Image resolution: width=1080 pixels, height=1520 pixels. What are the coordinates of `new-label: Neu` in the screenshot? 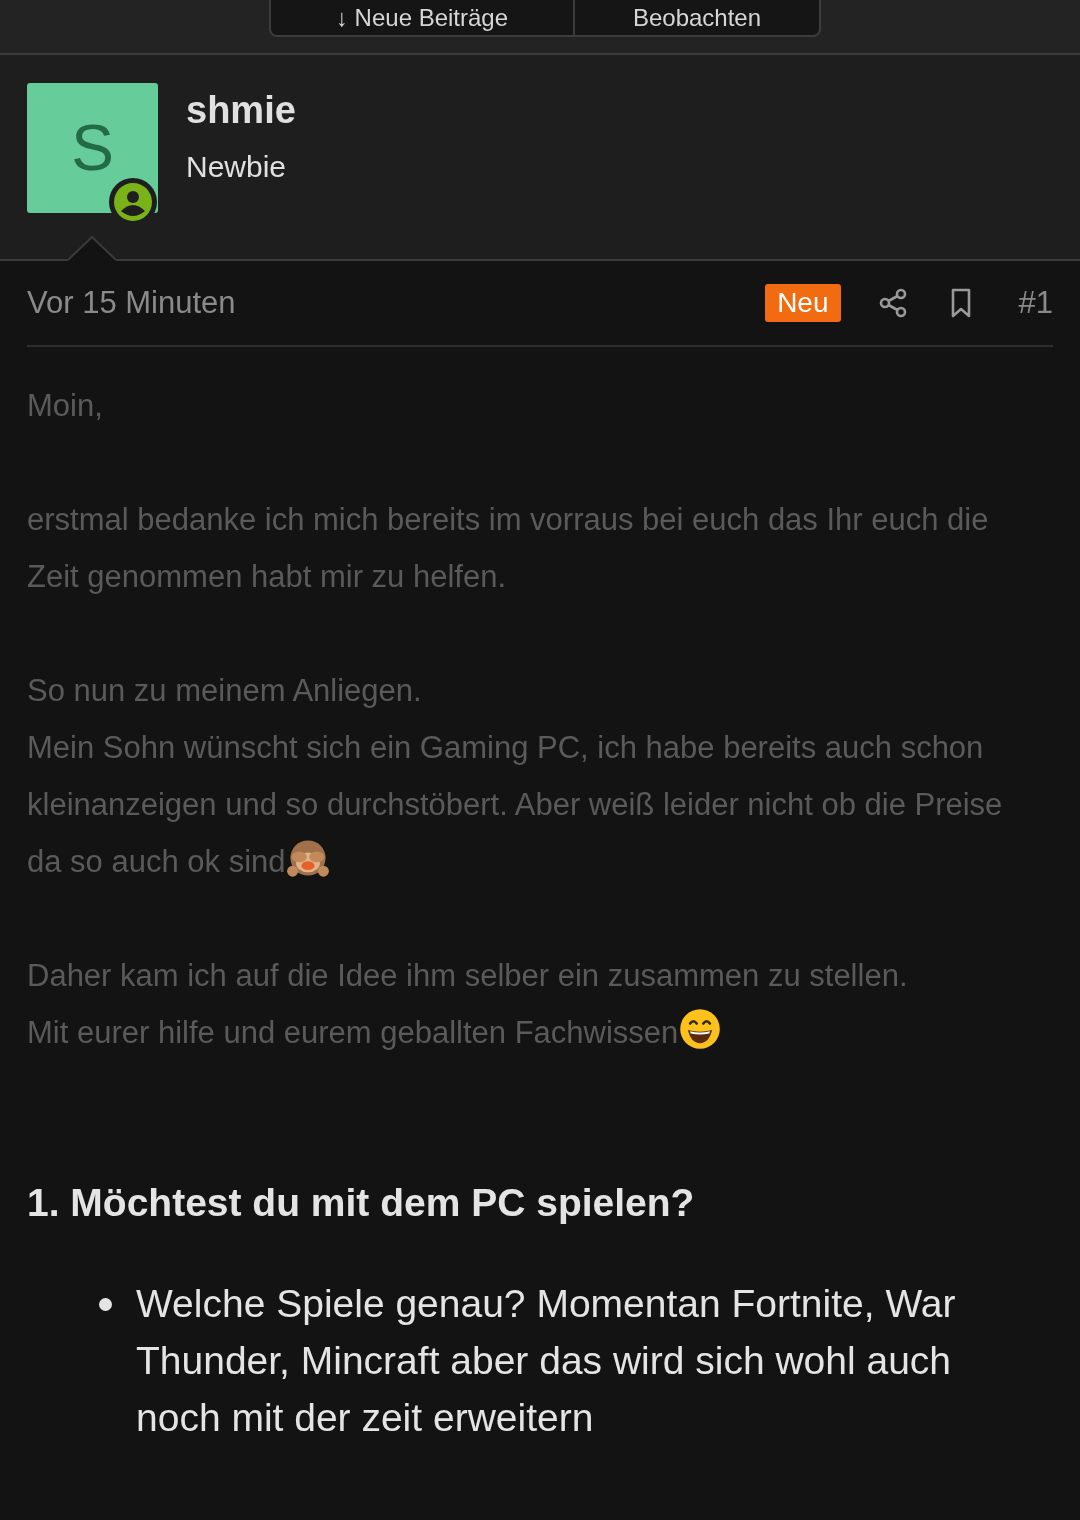 It's located at (803, 303).